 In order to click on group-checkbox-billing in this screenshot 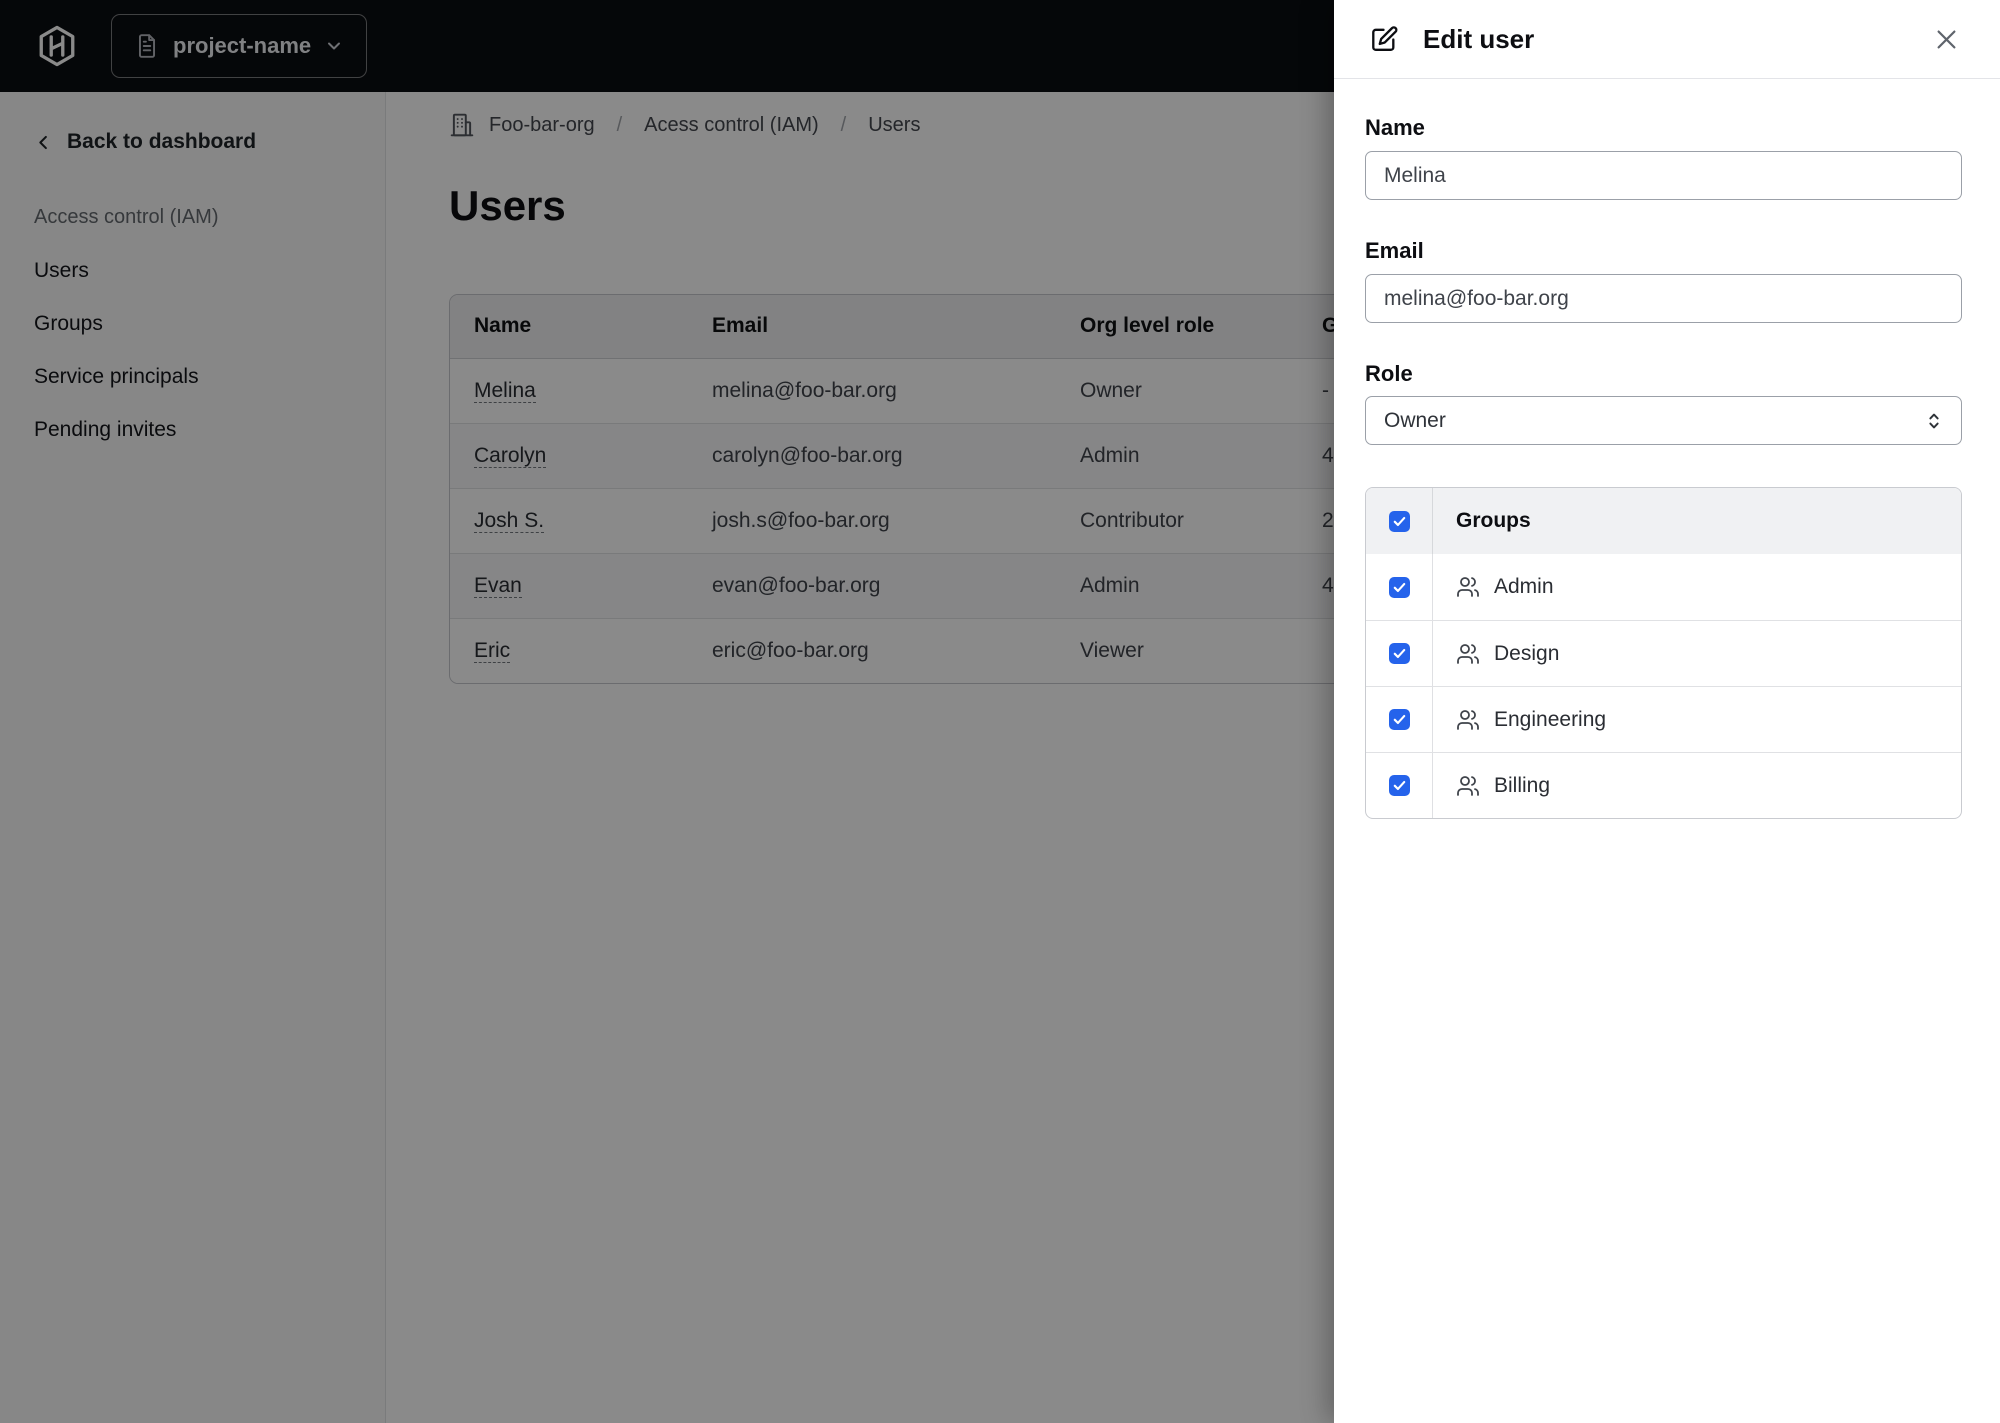, I will do `click(1399, 785)`.